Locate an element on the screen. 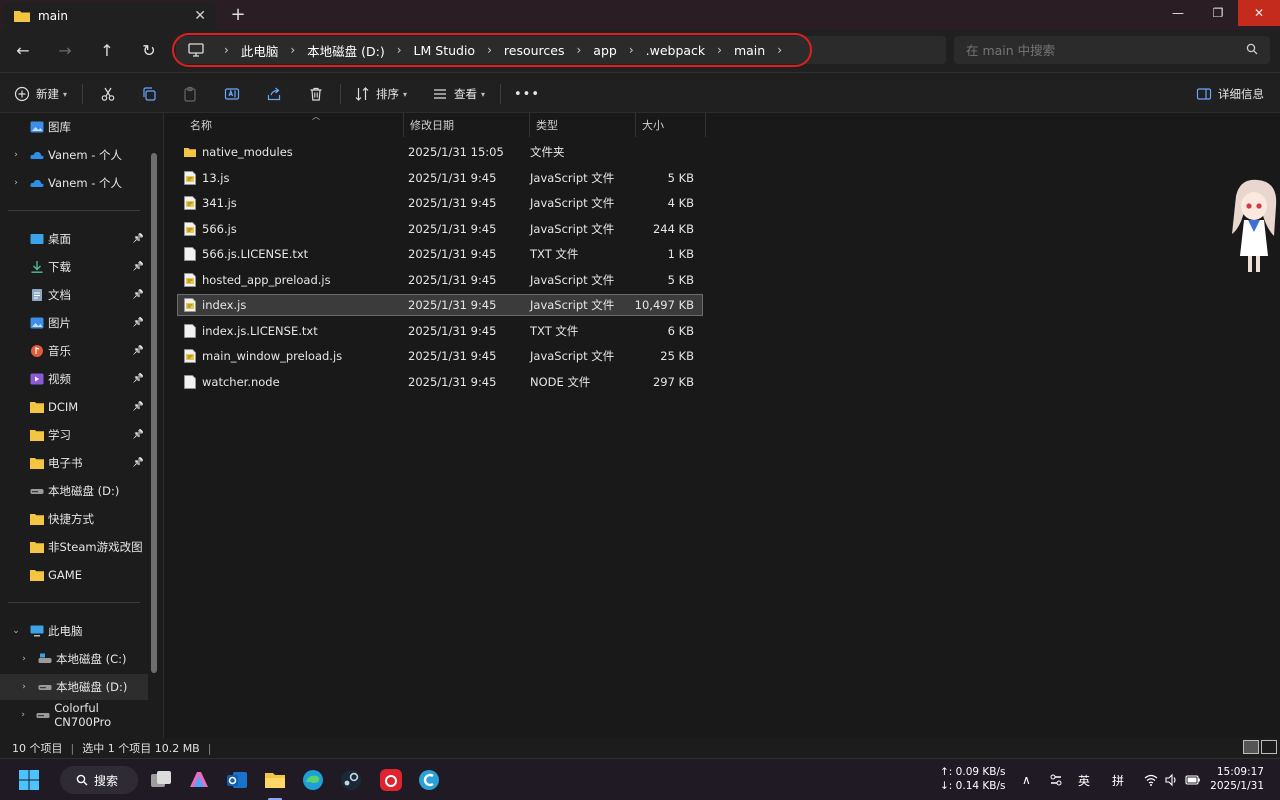 The height and width of the screenshot is (800, 1280). sidebar-quick-access-item: 文档 📌 is located at coordinates (74, 295).